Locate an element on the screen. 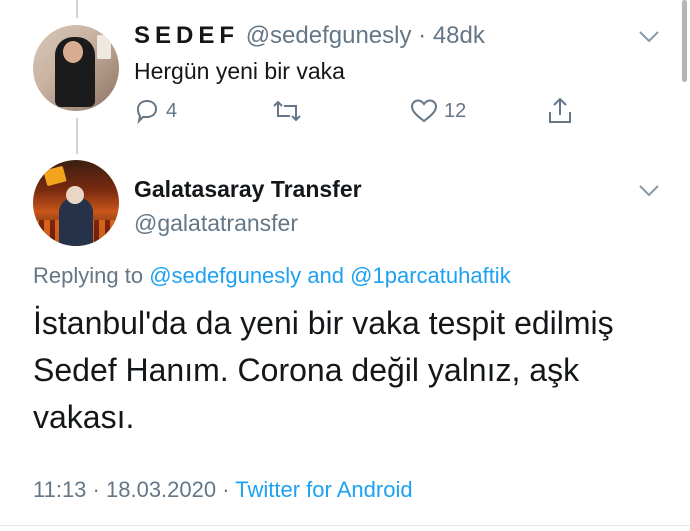 The width and height of the screenshot is (690, 531). like-button: 12 is located at coordinates (438, 111).